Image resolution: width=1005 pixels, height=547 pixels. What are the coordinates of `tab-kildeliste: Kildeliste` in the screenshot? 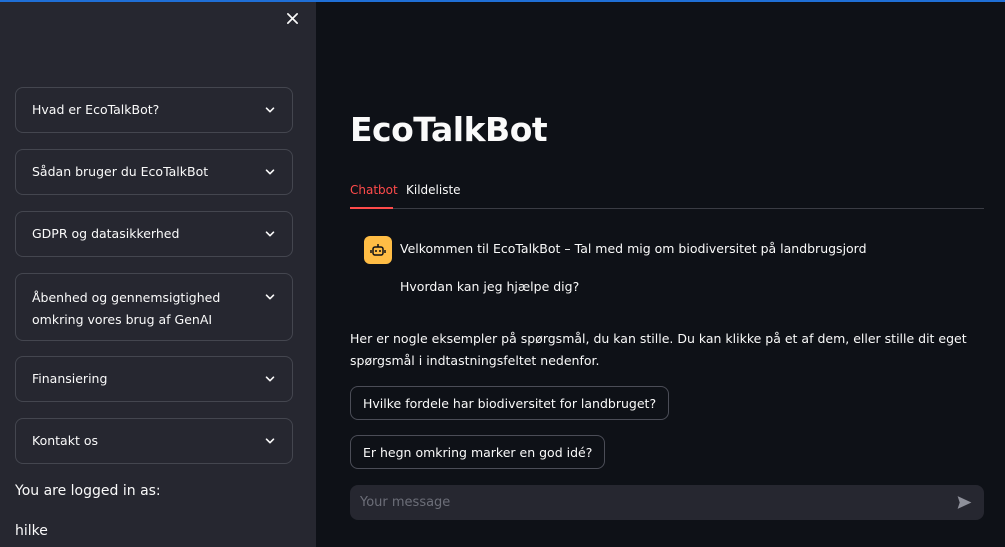 It's located at (433, 190).